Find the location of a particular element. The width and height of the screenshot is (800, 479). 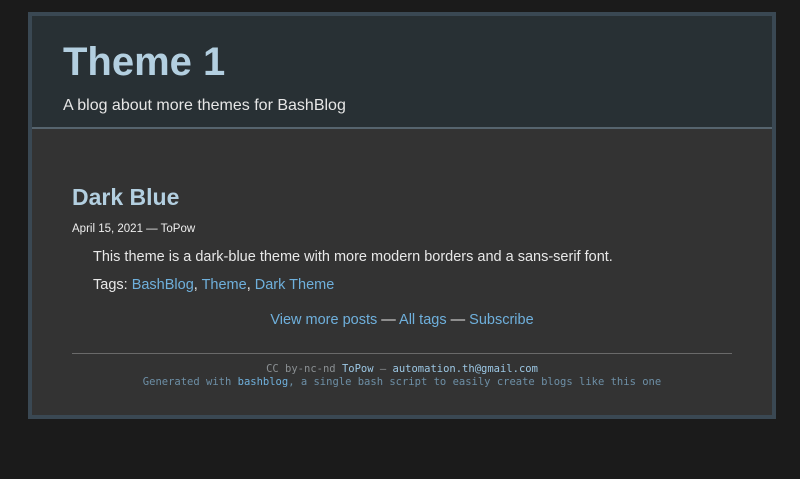

blog-title: Theme 1 is located at coordinates (417, 62).